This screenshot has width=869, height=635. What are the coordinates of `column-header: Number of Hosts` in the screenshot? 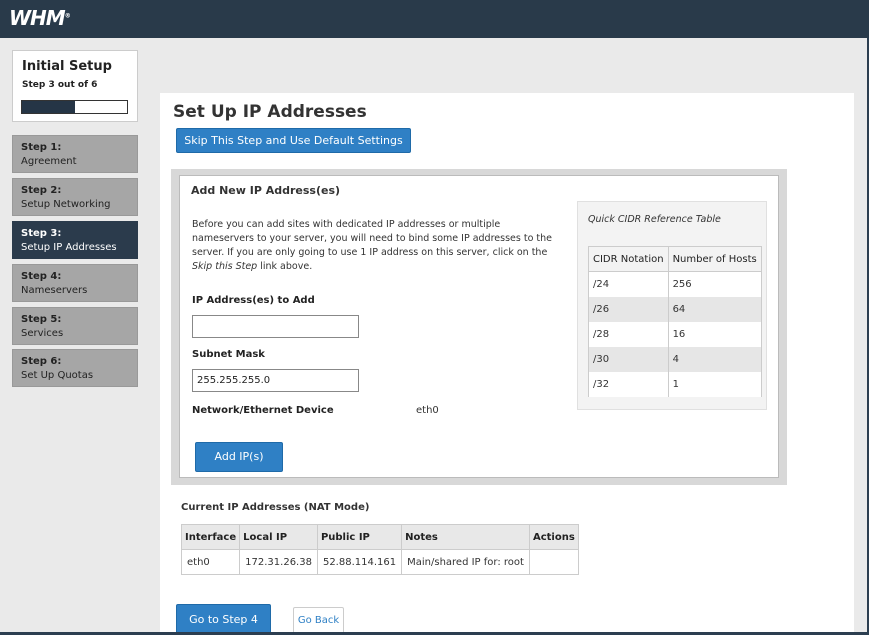 It's located at (714, 259).